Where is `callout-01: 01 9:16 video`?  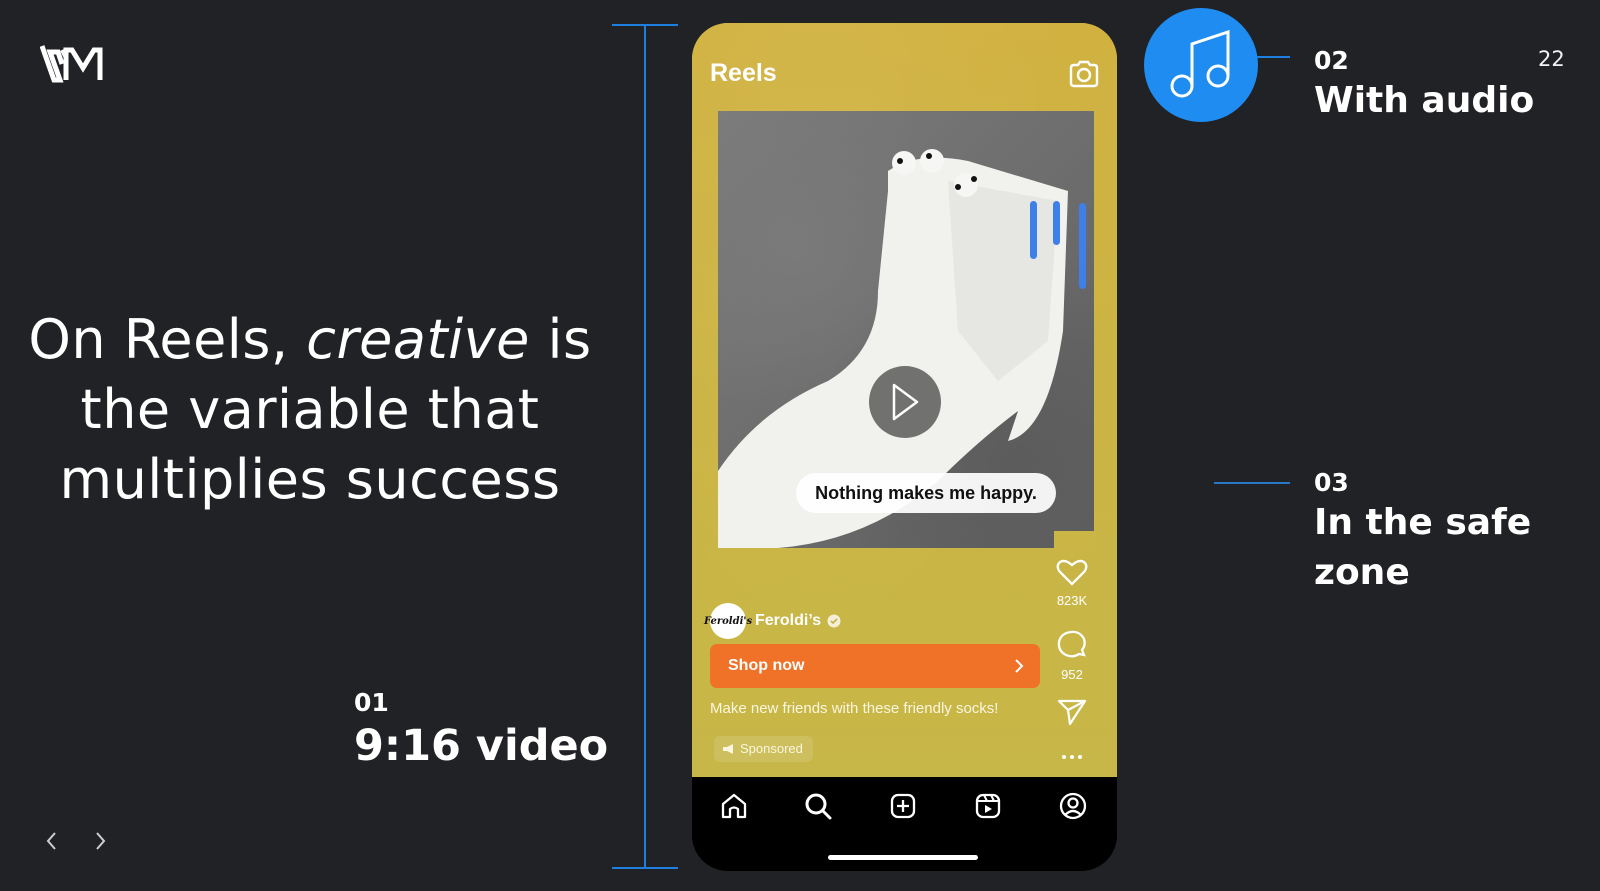 callout-01: 01 9:16 video is located at coordinates (481, 731).